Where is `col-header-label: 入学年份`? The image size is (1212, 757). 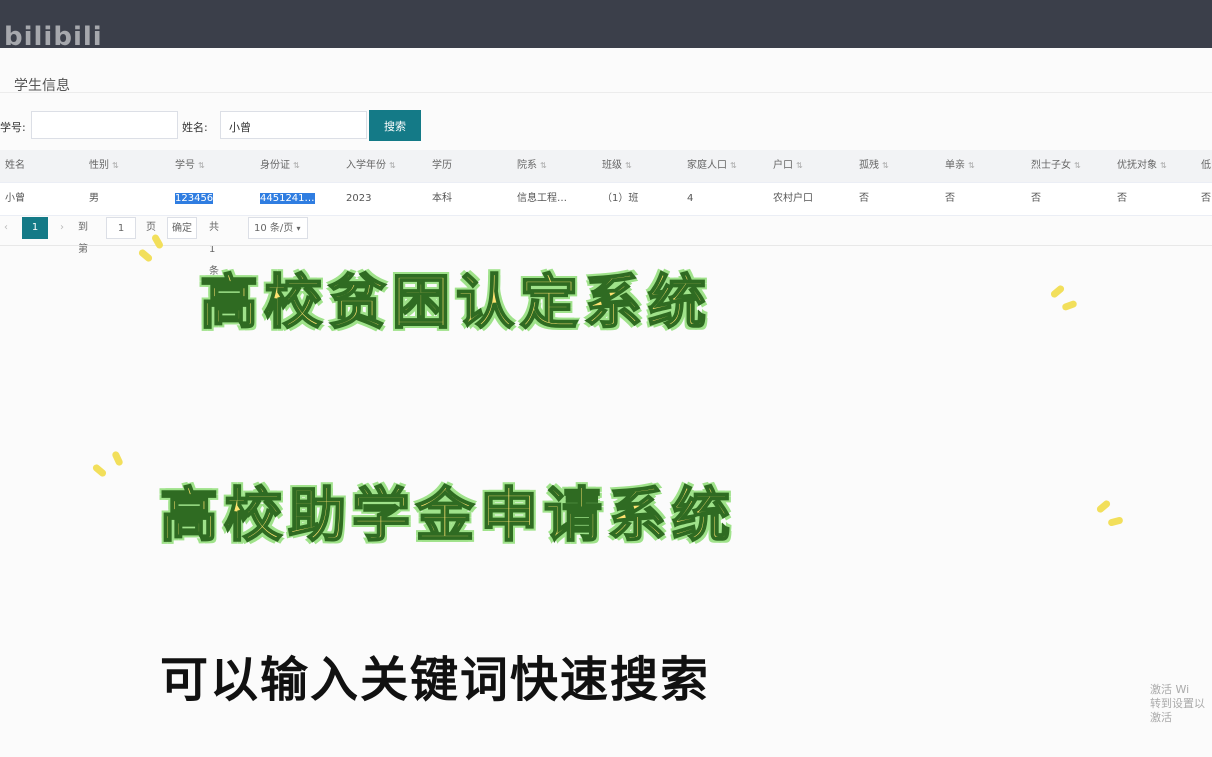
col-header-label: 入学年份 is located at coordinates (366, 165).